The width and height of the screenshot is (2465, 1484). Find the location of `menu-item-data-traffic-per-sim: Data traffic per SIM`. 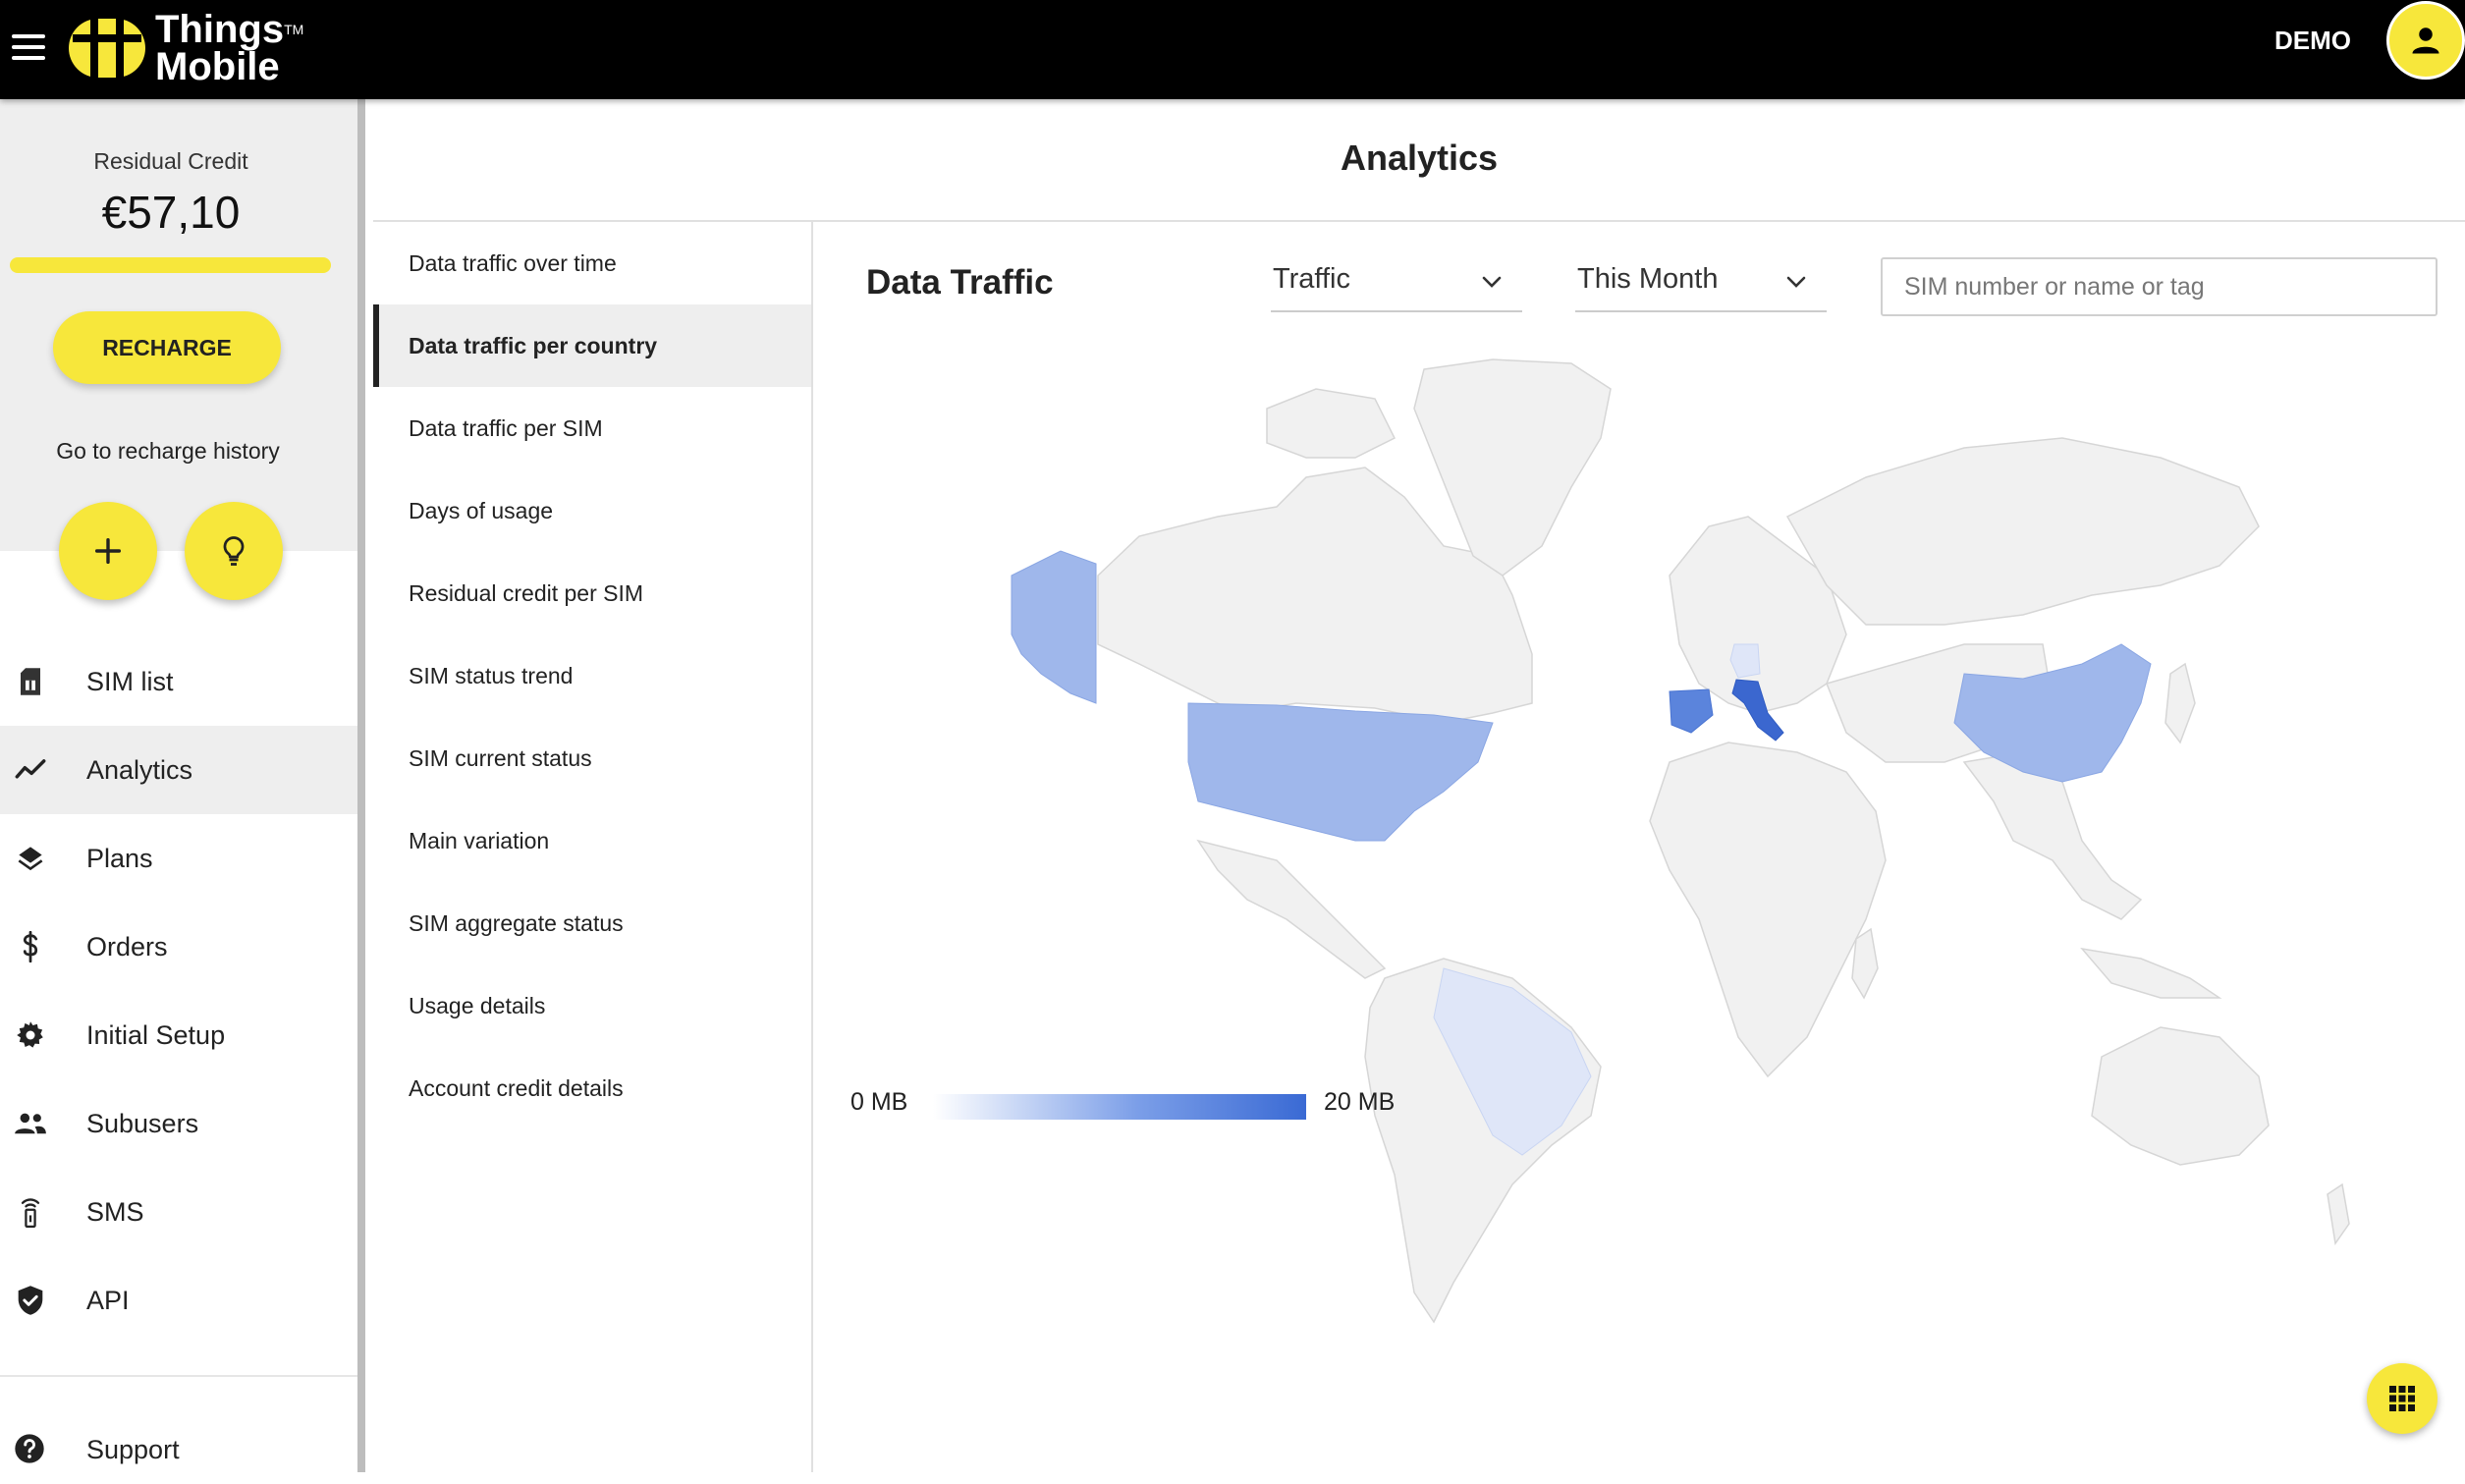

menu-item-data-traffic-per-sim: Data traffic per SIM is located at coordinates (592, 428).